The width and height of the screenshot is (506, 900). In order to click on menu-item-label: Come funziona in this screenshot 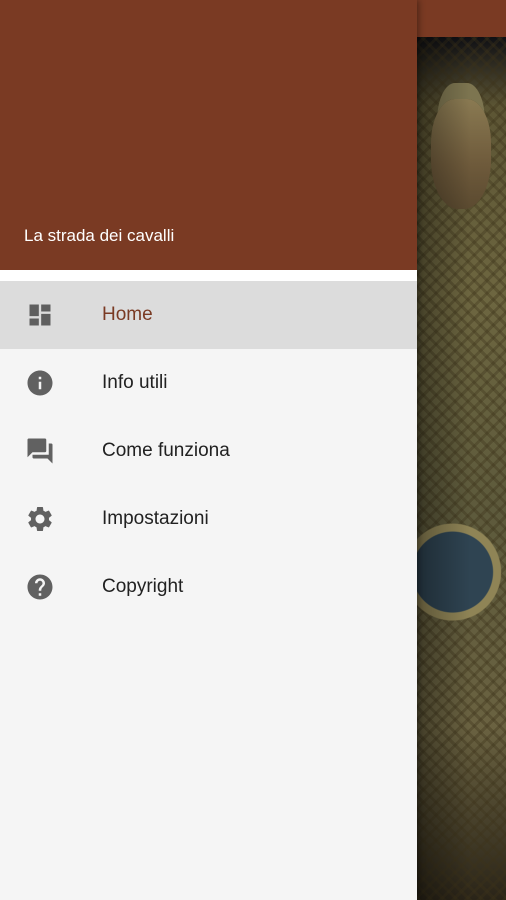, I will do `click(166, 450)`.